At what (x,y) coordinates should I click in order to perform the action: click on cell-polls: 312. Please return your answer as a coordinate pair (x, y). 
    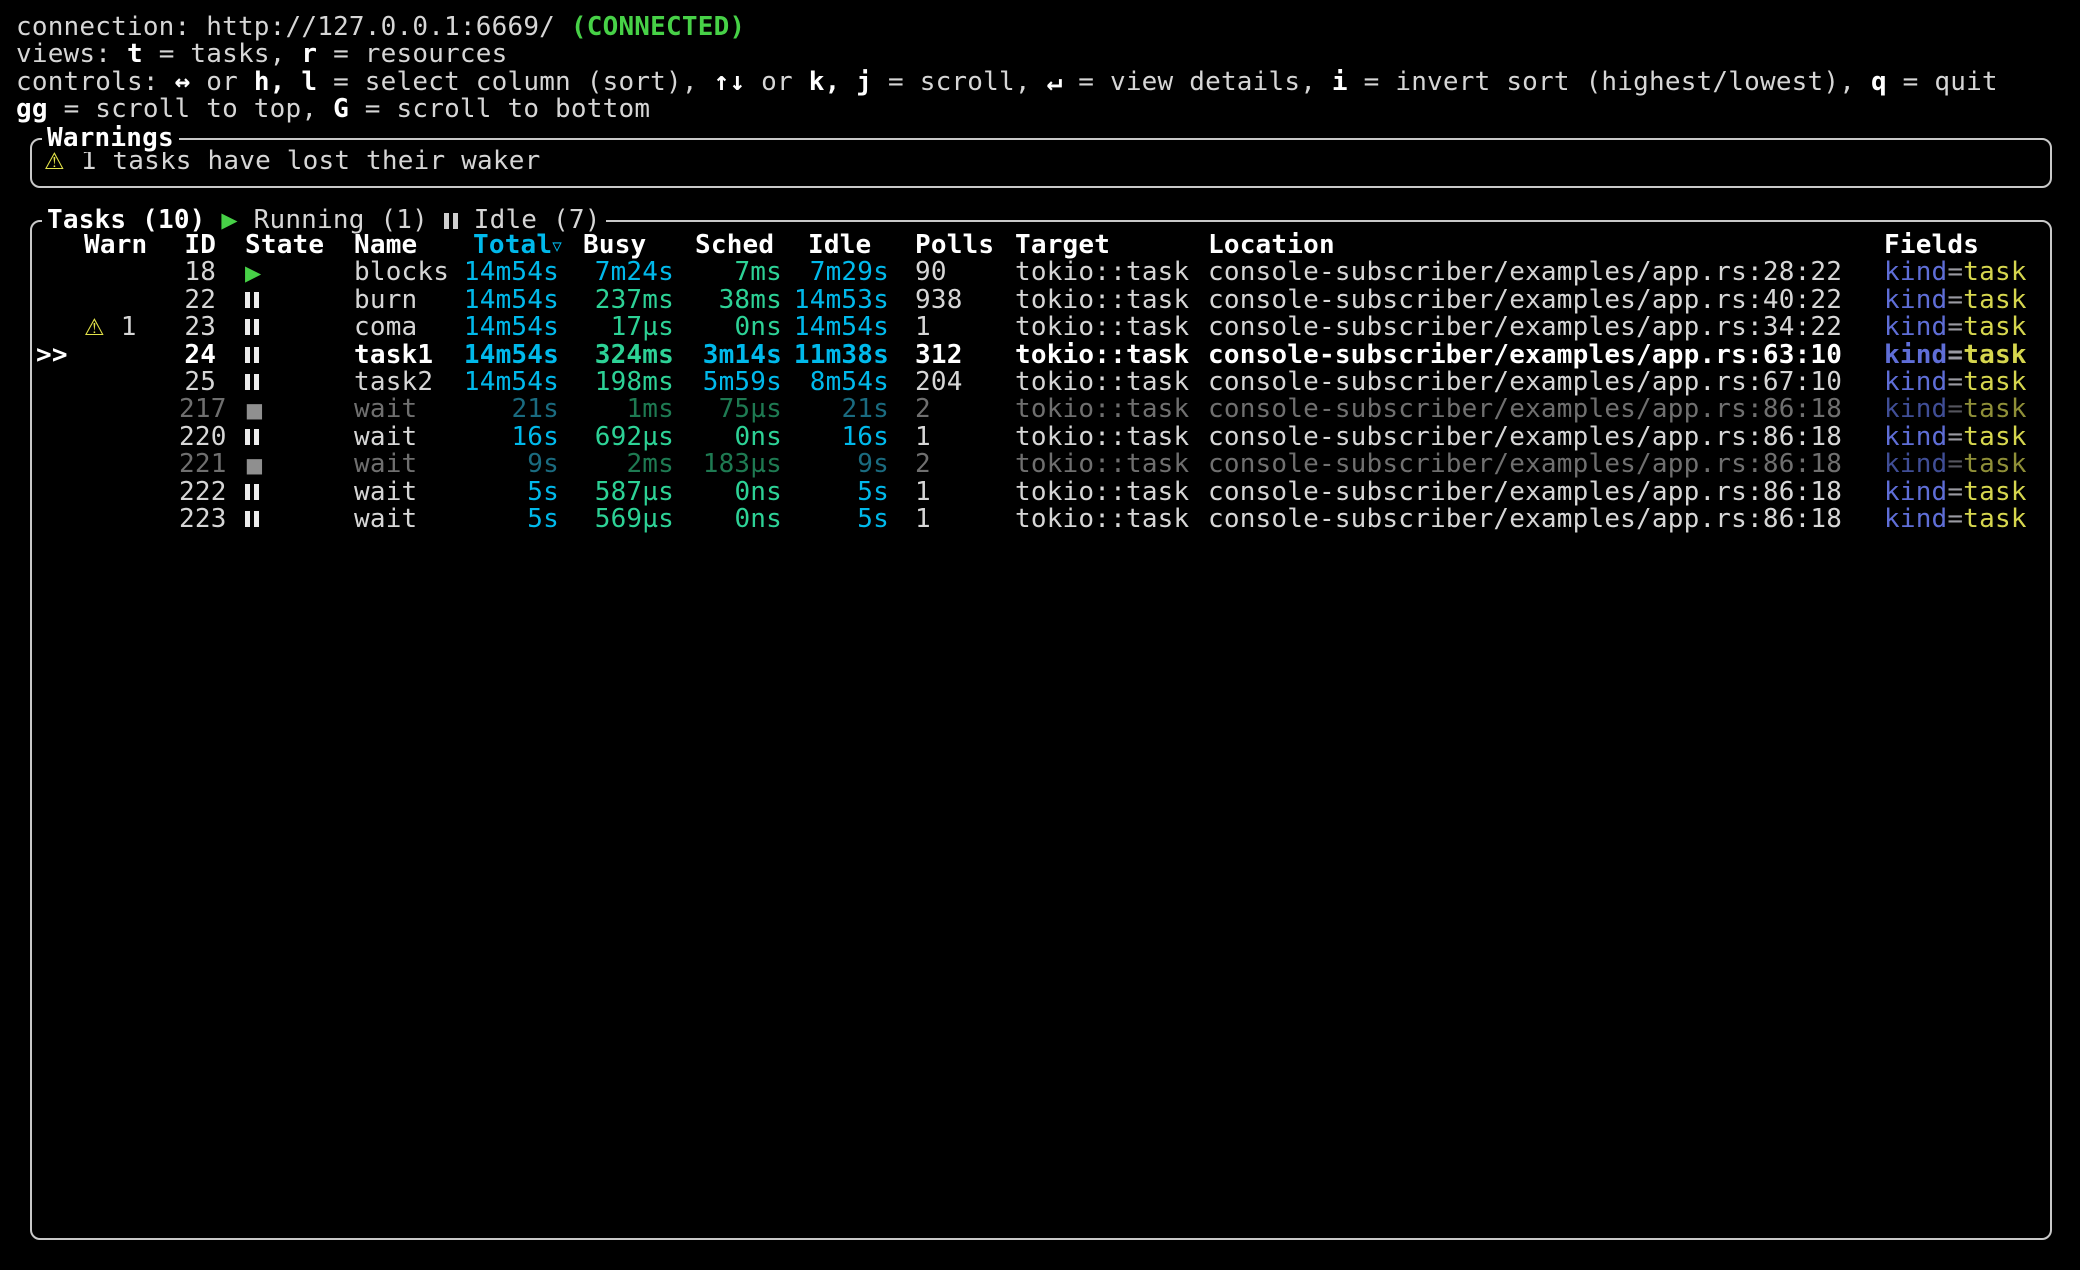
    Looking at the image, I should click on (939, 354).